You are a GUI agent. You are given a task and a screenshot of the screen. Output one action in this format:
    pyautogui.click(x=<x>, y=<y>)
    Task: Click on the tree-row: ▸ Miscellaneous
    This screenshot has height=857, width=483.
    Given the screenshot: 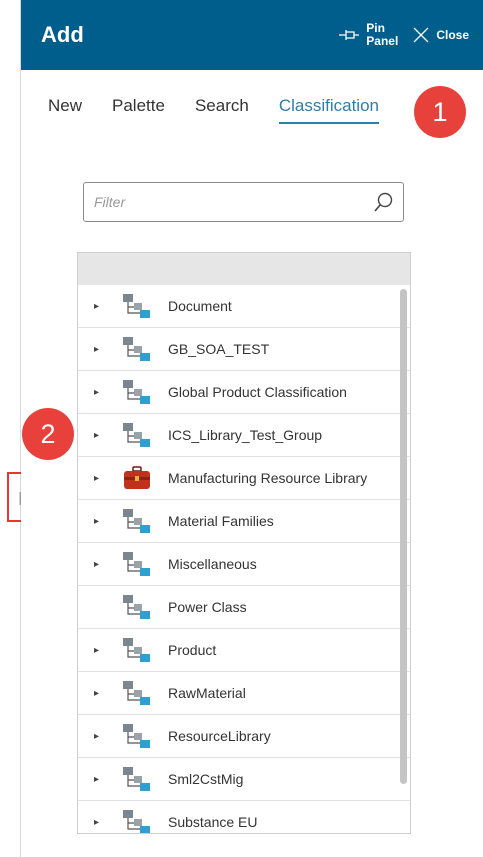 What is the action you would take?
    pyautogui.click(x=244, y=564)
    